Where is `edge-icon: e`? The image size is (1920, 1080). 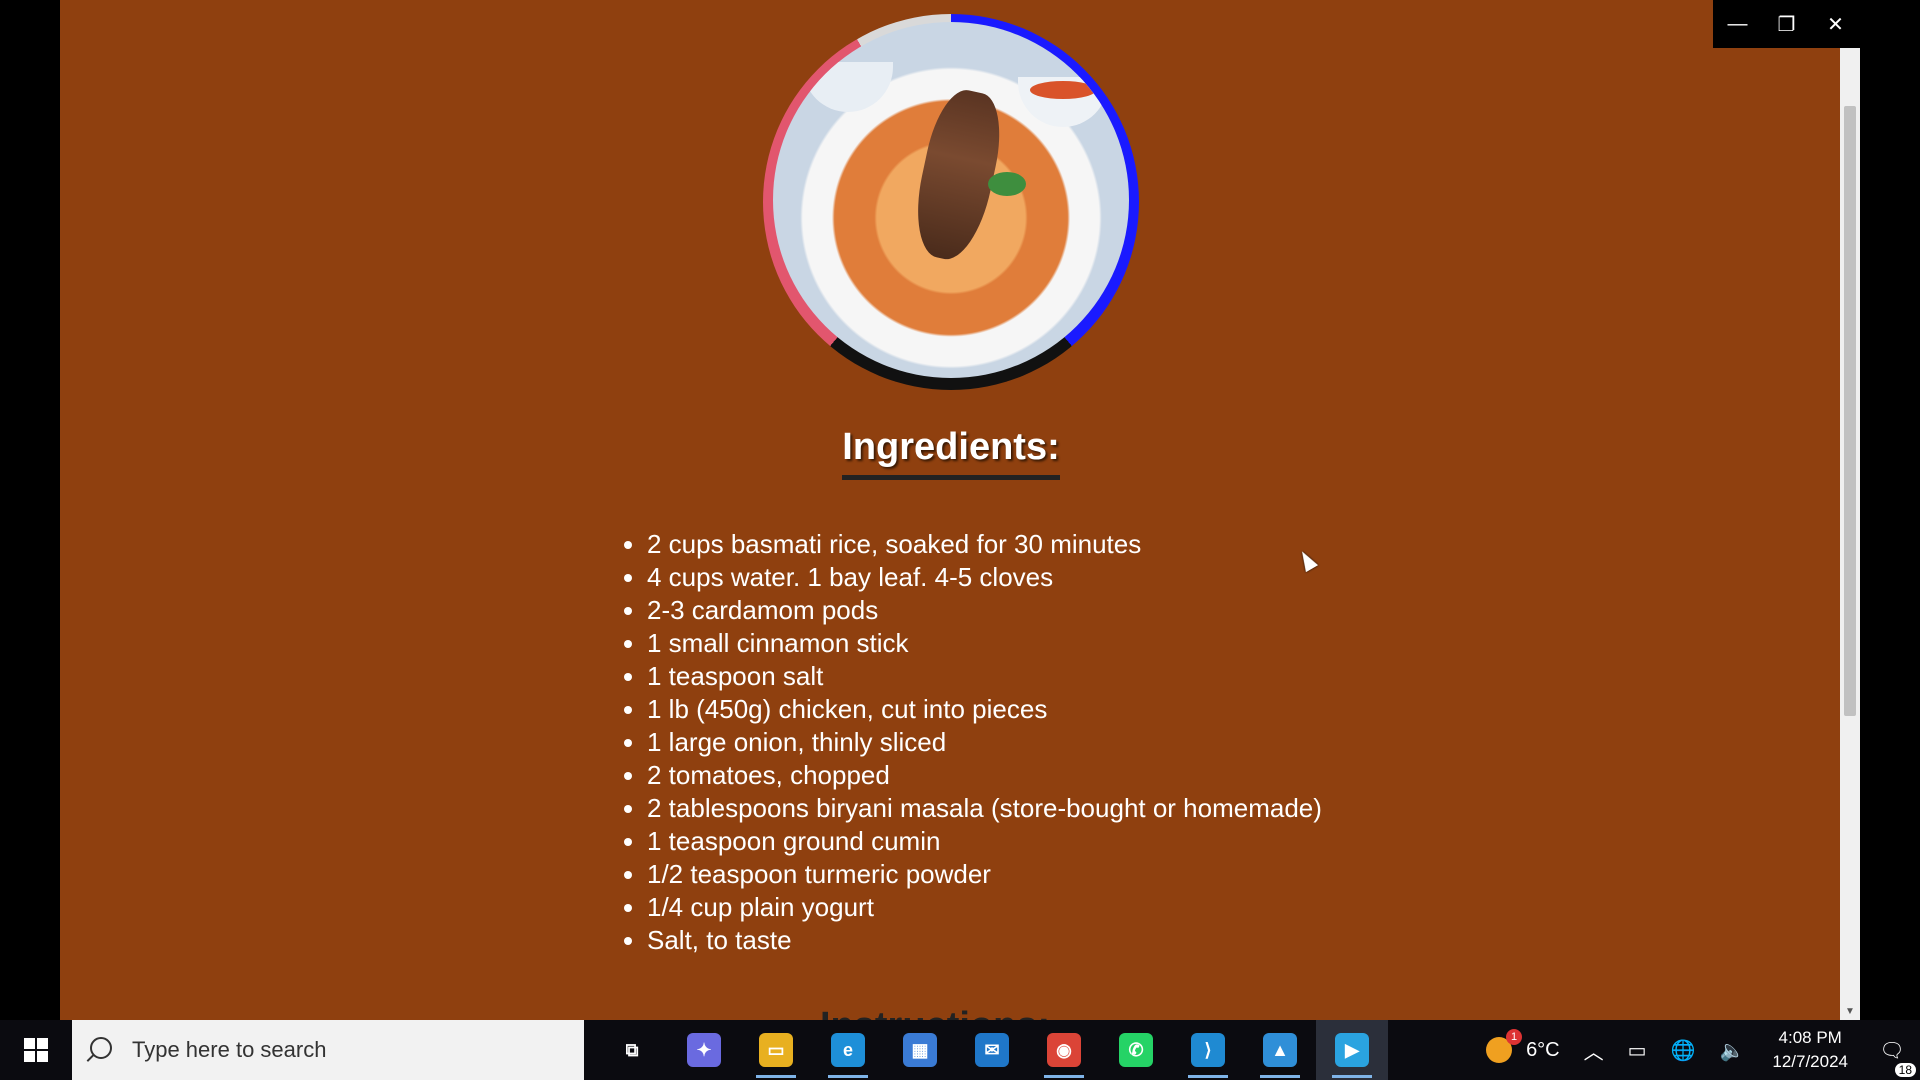
edge-icon: e is located at coordinates (848, 1050).